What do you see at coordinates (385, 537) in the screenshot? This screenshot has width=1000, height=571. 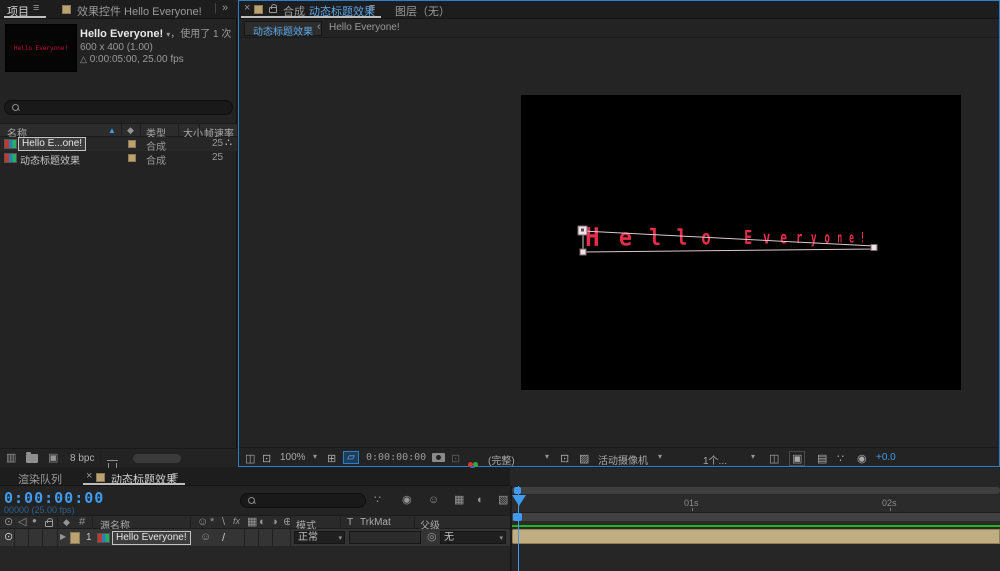 I see `trkmat-dropdown` at bounding box center [385, 537].